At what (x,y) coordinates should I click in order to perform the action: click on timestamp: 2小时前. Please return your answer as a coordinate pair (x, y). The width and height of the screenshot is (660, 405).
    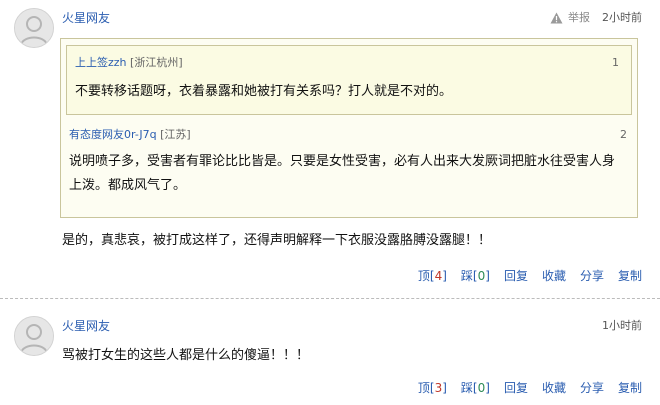
    Looking at the image, I should click on (622, 17).